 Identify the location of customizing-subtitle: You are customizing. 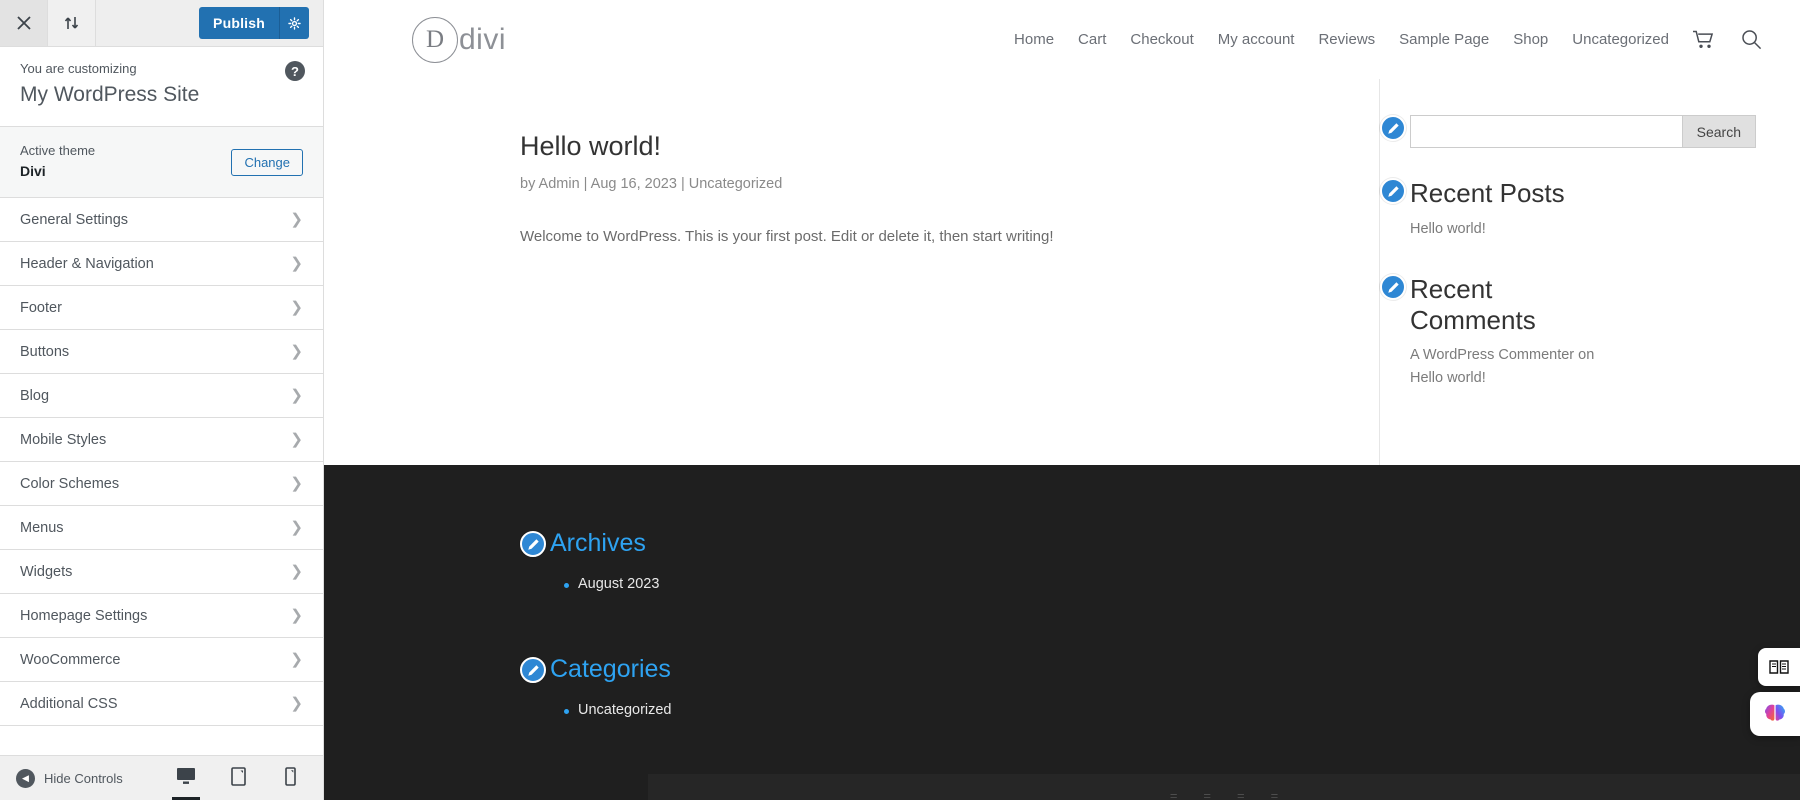
(78, 68).